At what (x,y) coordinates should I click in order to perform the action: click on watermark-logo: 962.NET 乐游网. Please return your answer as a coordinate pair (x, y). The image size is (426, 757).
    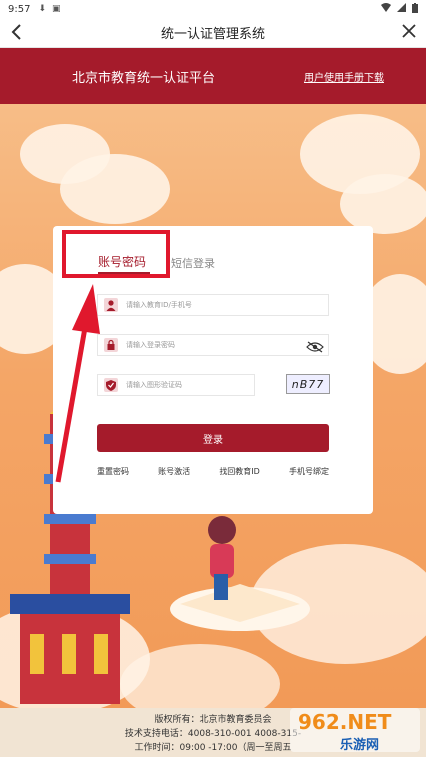
    Looking at the image, I should click on (355, 730).